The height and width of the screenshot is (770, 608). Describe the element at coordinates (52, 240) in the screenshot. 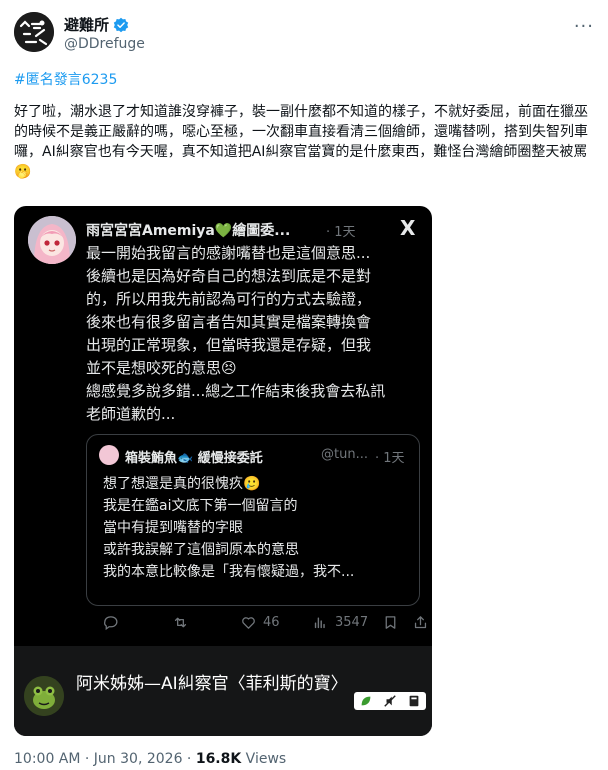

I see `screenshot-author-avatar` at that location.